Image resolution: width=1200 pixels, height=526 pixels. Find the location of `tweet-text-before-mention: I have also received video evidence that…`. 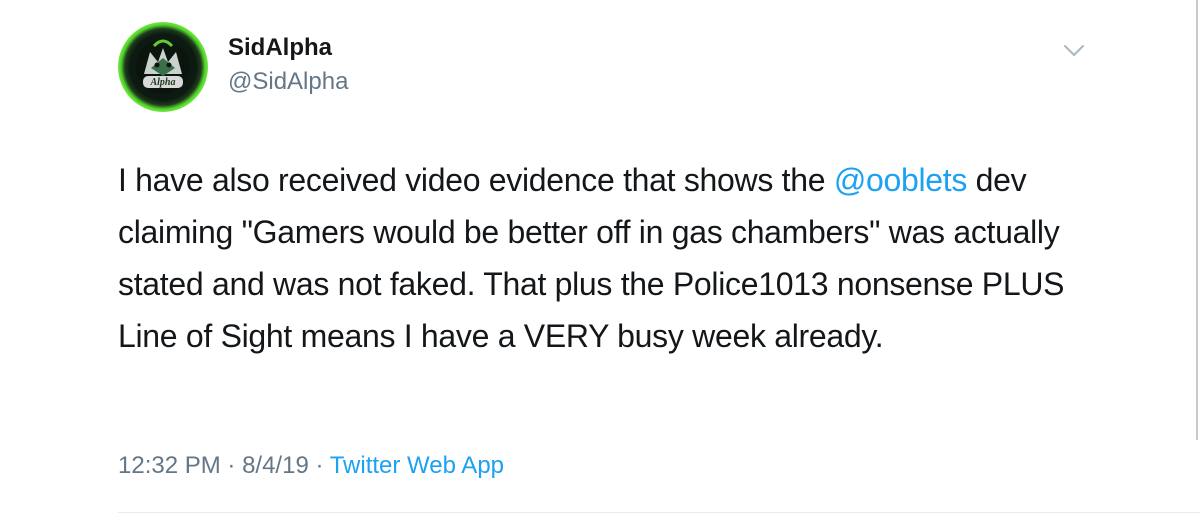

tweet-text-before-mention: I have also received video evidence that… is located at coordinates (476, 180).